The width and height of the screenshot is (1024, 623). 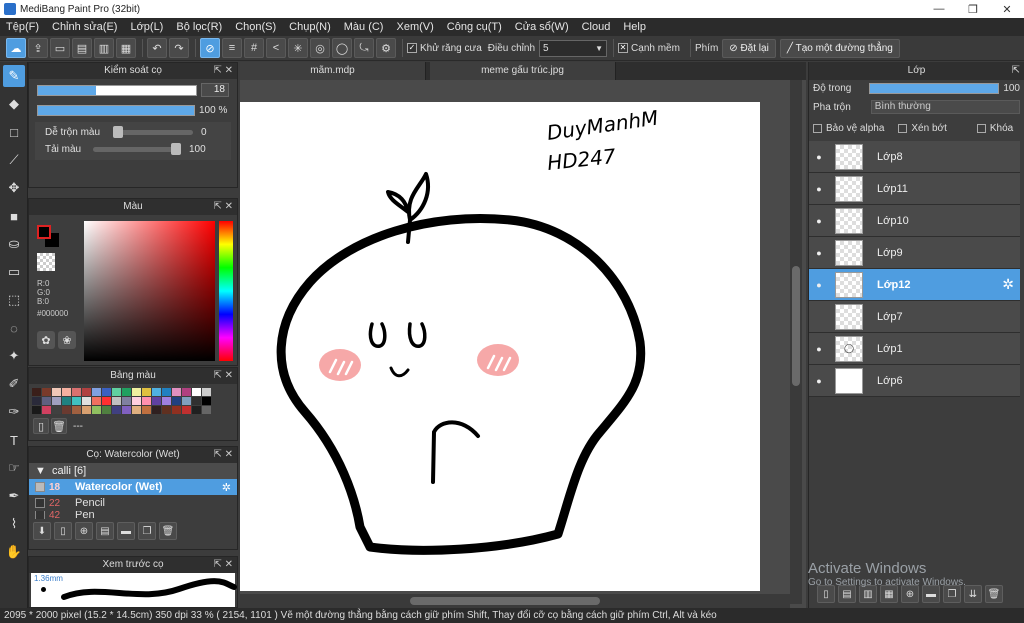 What do you see at coordinates (150, 291) in the screenshot?
I see `saturation-value-picker` at bounding box center [150, 291].